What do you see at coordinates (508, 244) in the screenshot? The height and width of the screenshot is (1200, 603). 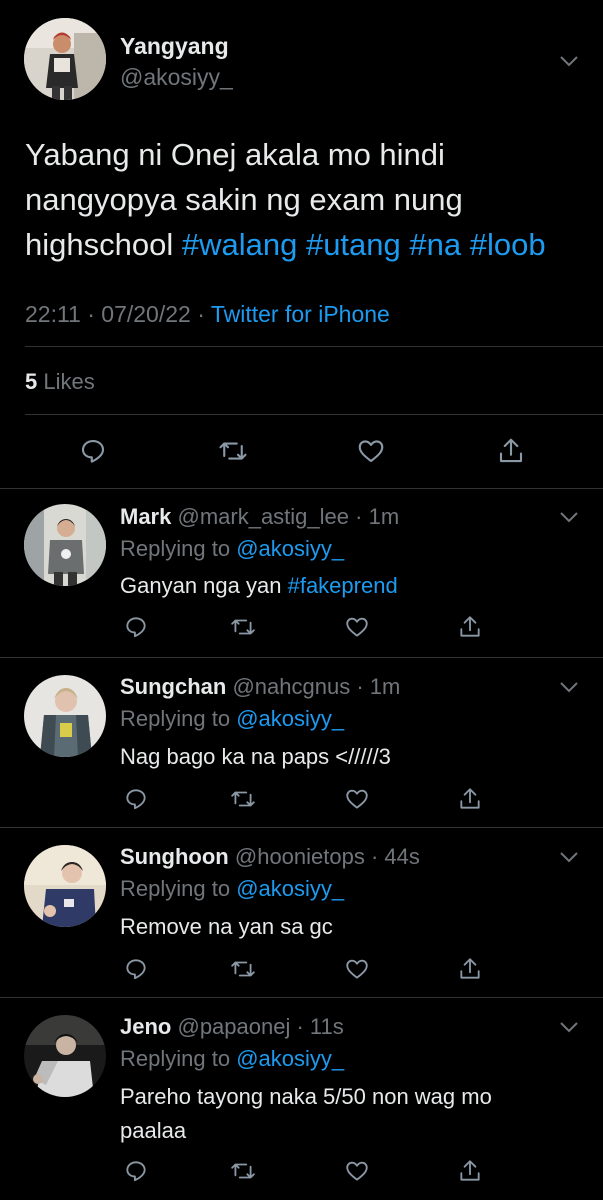 I see `hashtag-link: #loob` at bounding box center [508, 244].